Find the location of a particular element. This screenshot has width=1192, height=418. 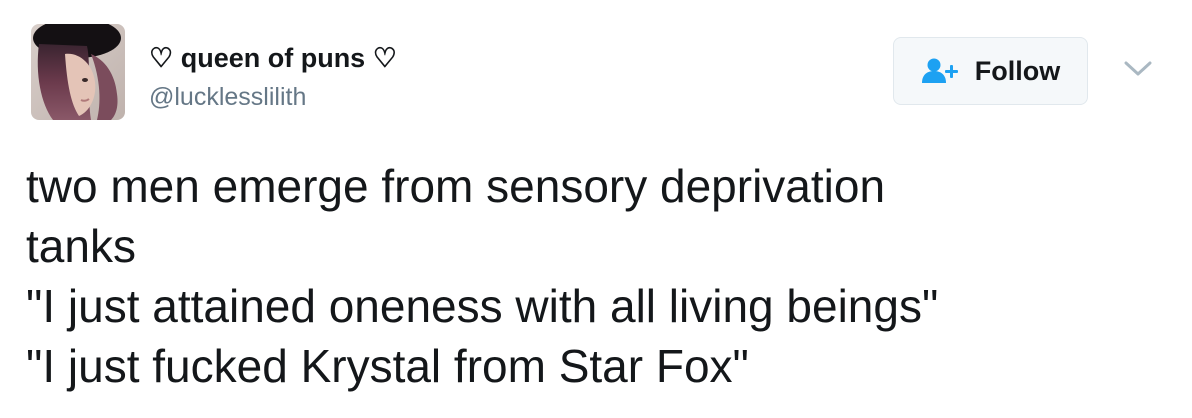

tweet-text-line: "I just fucked Krystal from Star Fox" is located at coordinates (387, 366).